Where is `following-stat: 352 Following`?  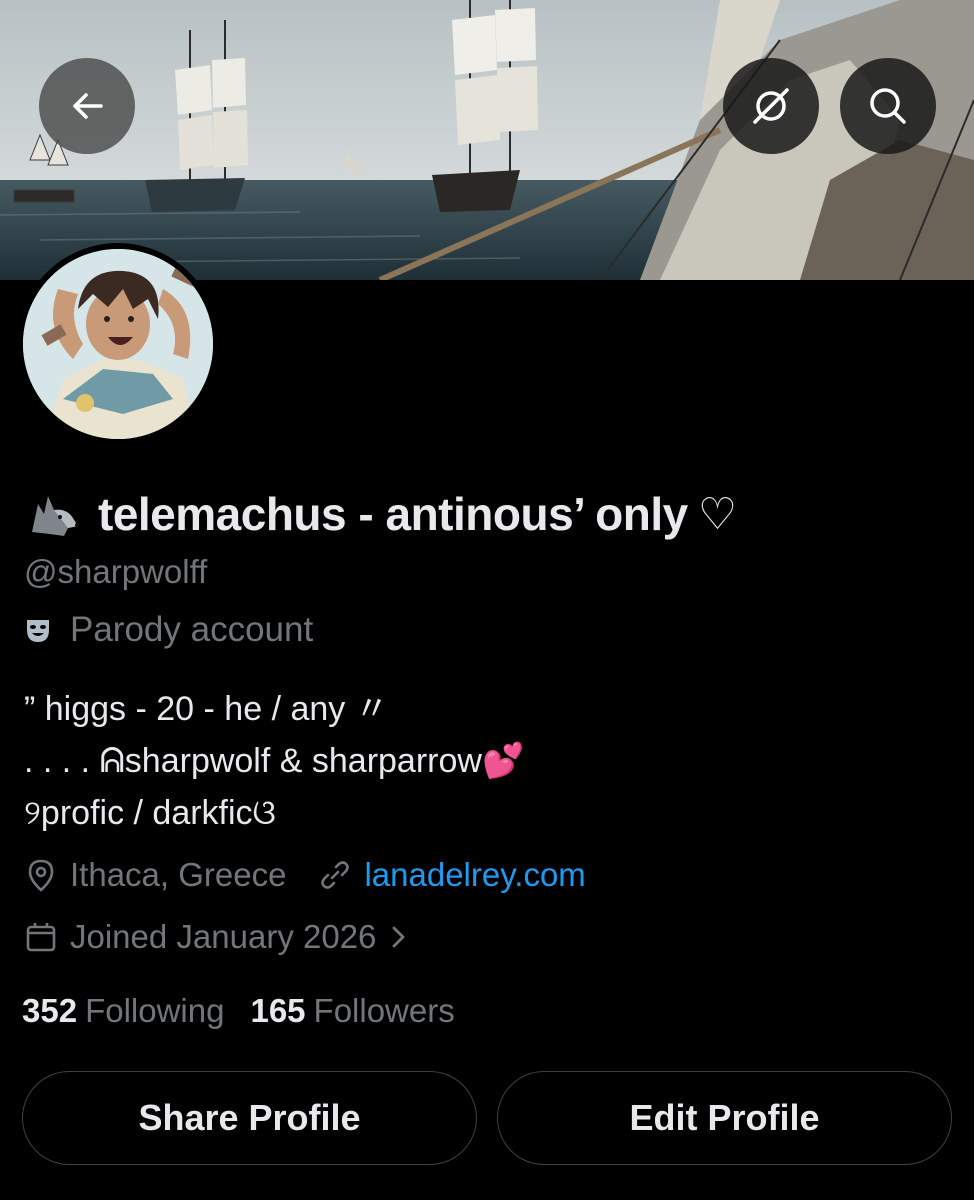
following-stat: 352 Following is located at coordinates (123, 1011).